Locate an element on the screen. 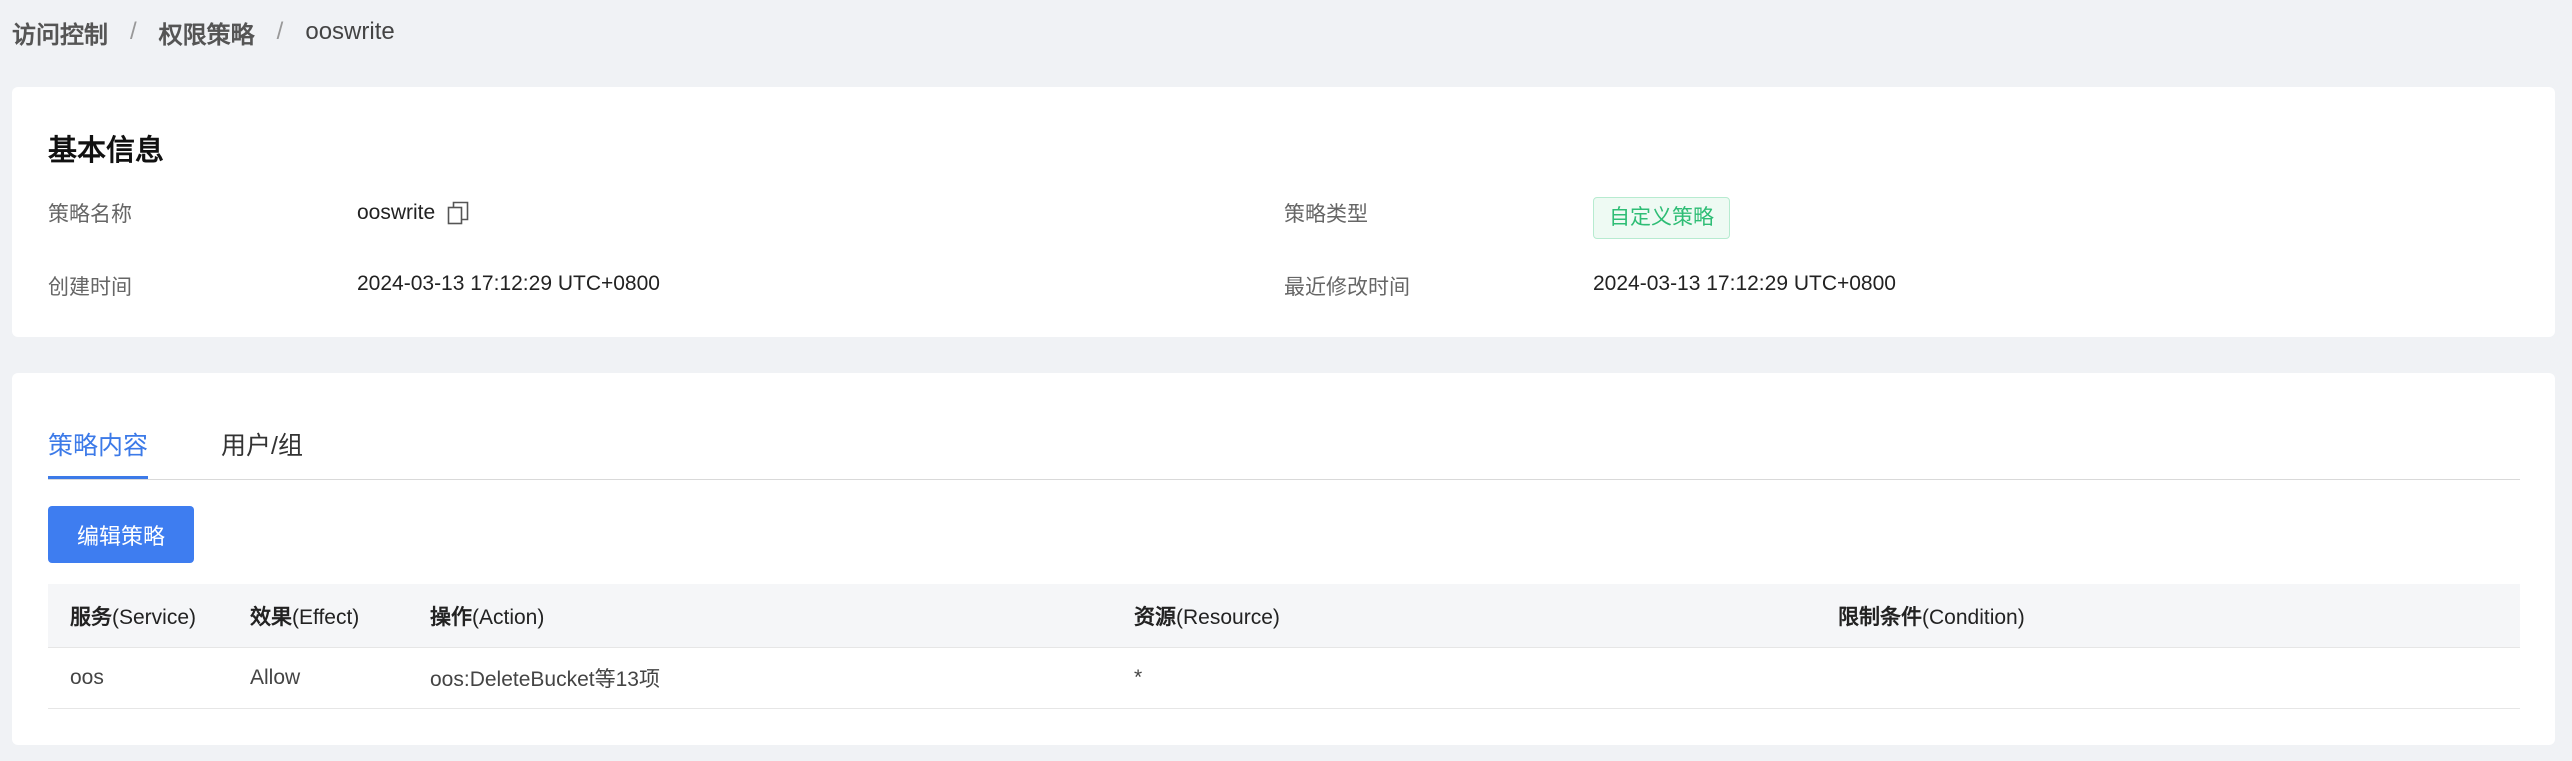 The height and width of the screenshot is (761, 2572). policy-type-label: 策略类型 is located at coordinates (1326, 214).